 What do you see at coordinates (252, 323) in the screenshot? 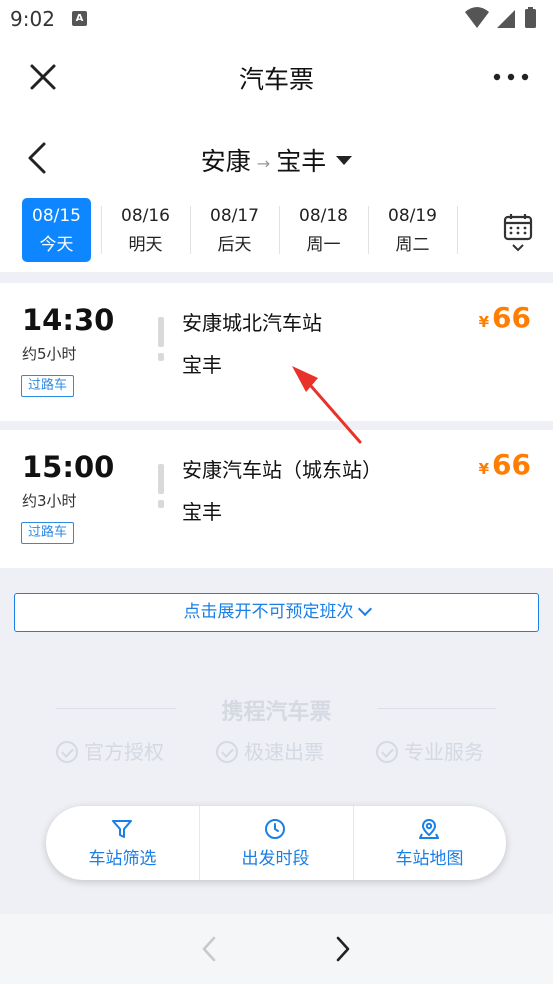
I see `from-station: 安康城北汽车站` at bounding box center [252, 323].